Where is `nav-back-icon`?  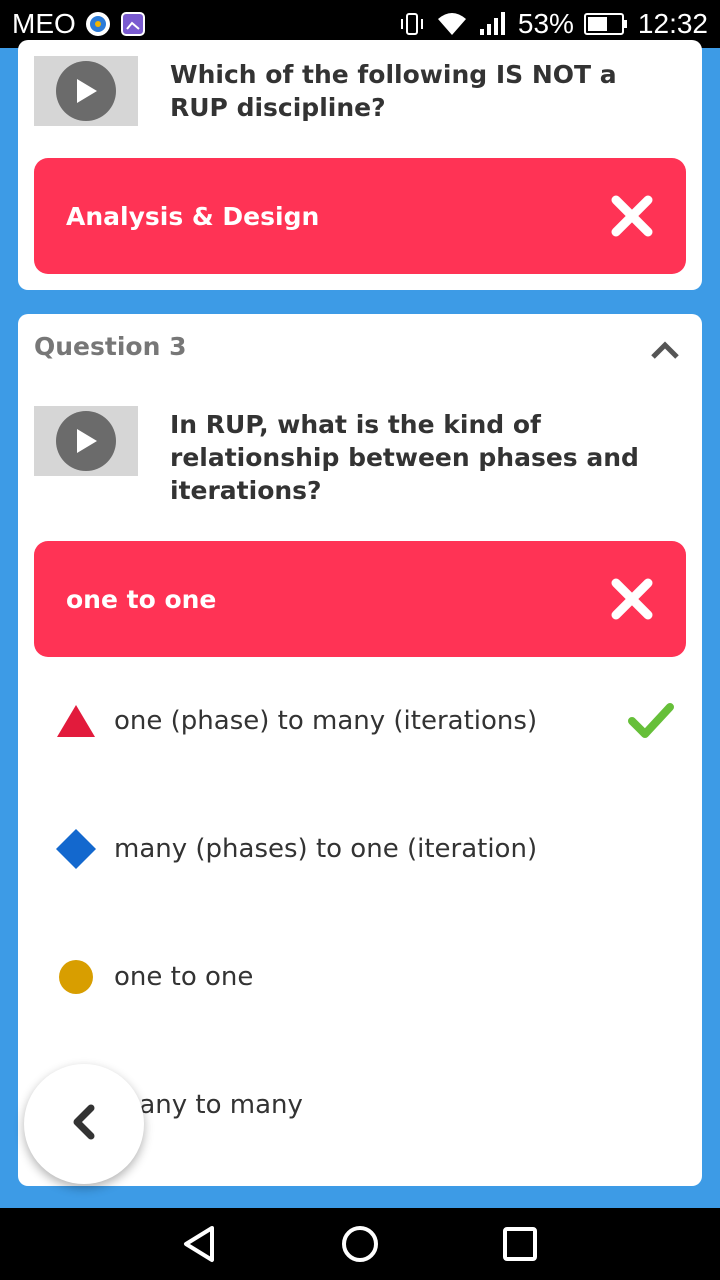
nav-back-icon is located at coordinates (200, 1244).